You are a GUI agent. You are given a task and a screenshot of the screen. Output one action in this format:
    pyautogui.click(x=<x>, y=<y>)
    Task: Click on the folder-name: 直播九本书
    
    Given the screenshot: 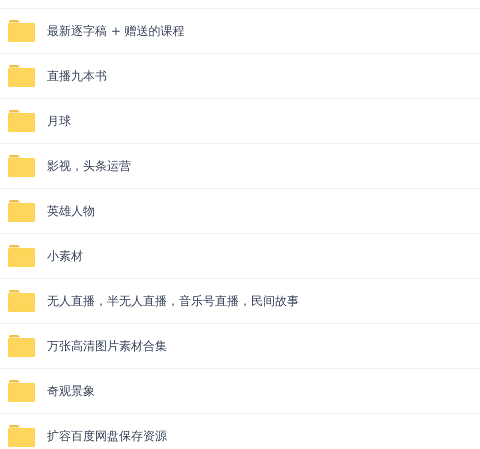 What is the action you would take?
    pyautogui.click(x=77, y=76)
    